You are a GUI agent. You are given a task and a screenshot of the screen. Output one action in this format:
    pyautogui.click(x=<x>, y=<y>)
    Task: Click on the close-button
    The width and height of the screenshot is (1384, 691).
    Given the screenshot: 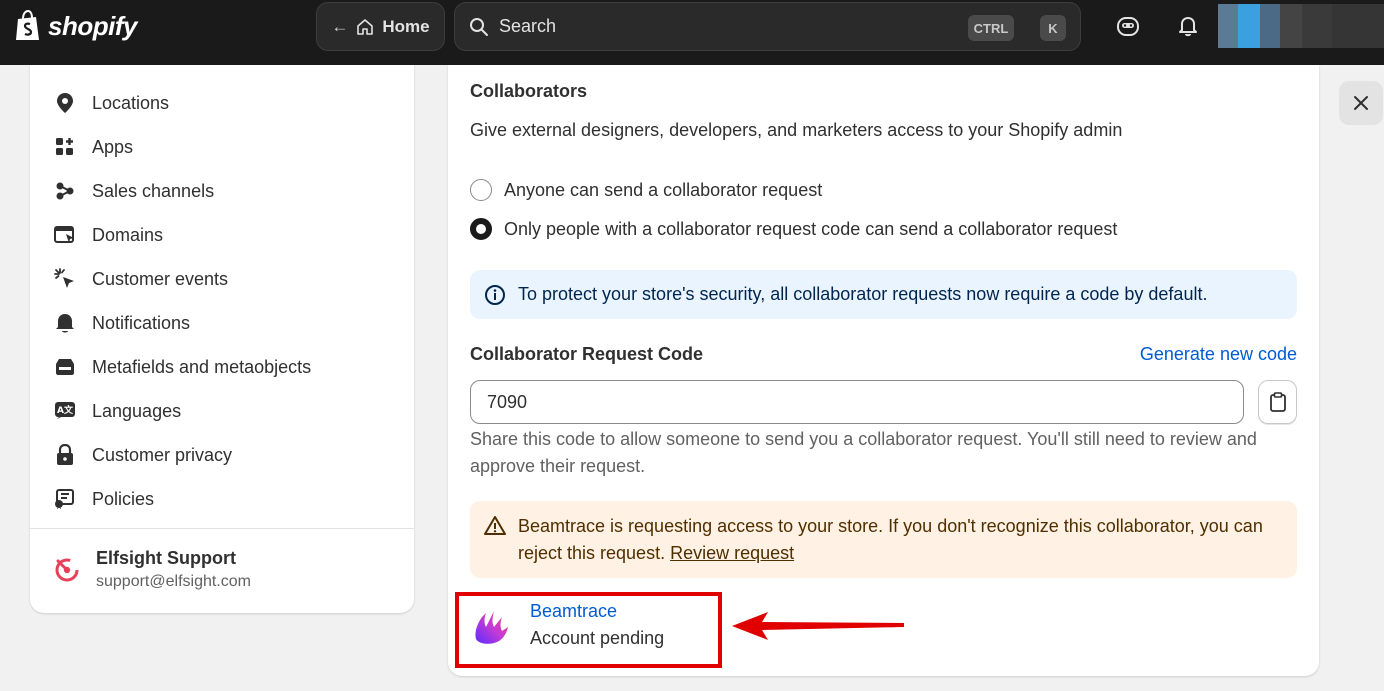 What is the action you would take?
    pyautogui.click(x=1361, y=103)
    